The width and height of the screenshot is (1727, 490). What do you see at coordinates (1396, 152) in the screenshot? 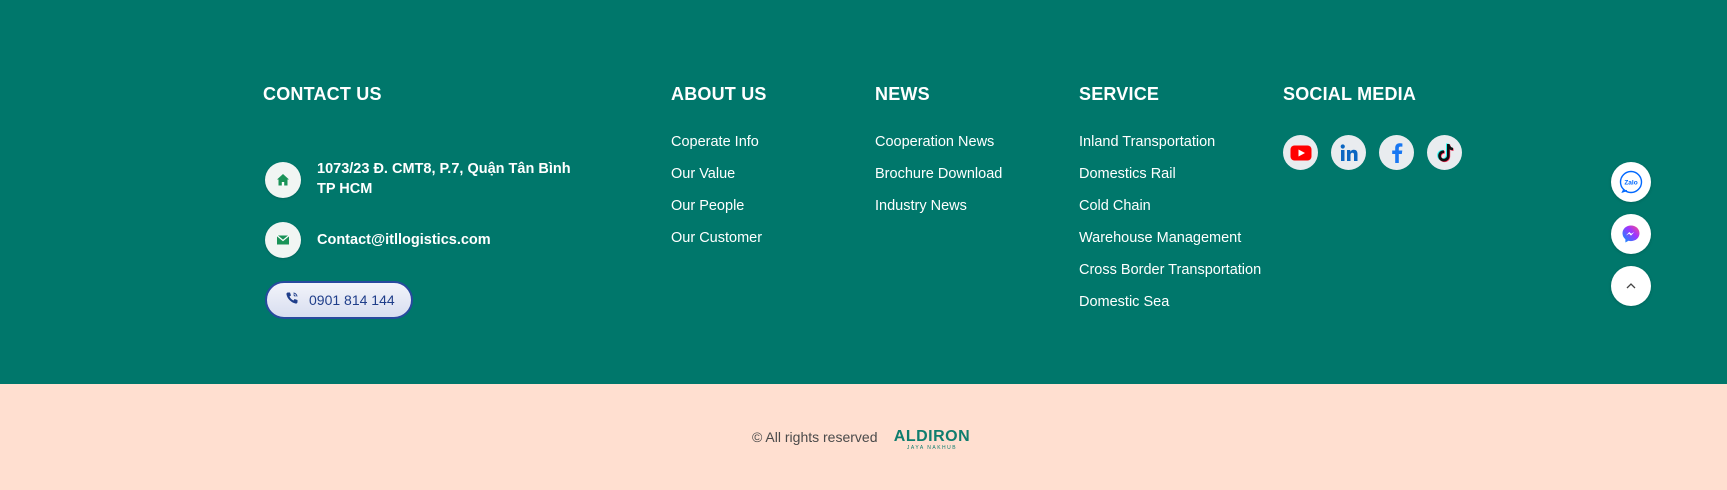
I see `facebook-icon` at bounding box center [1396, 152].